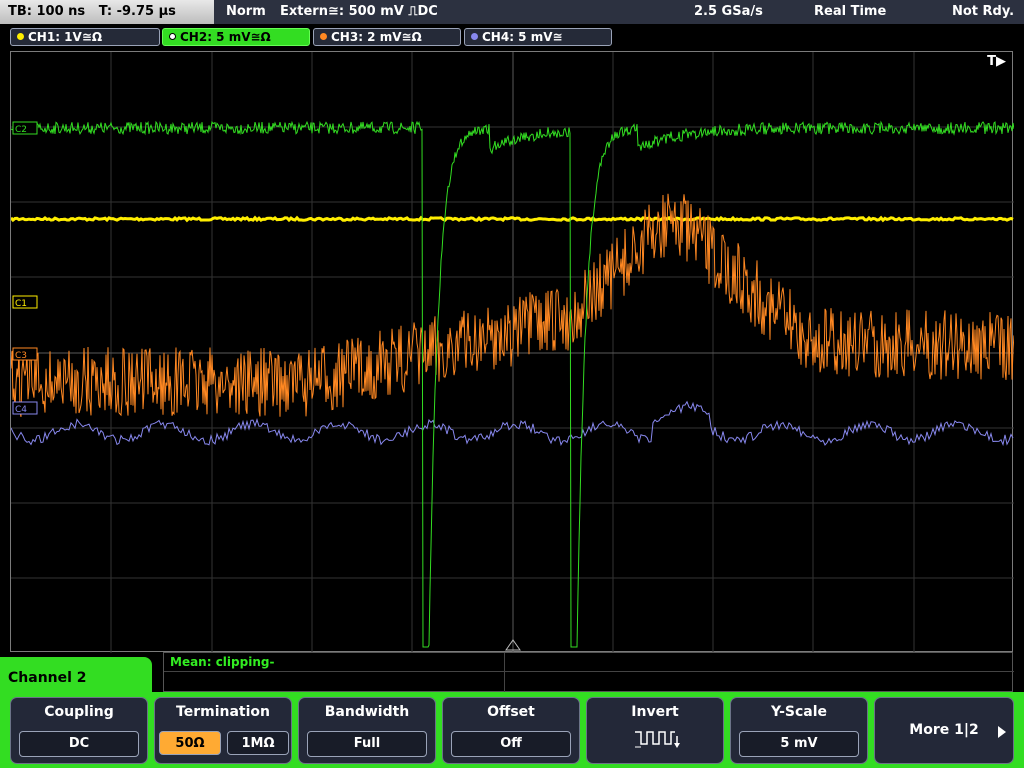 This screenshot has width=1024, height=768. I want to click on ch1-marker-label: C1, so click(21, 304).